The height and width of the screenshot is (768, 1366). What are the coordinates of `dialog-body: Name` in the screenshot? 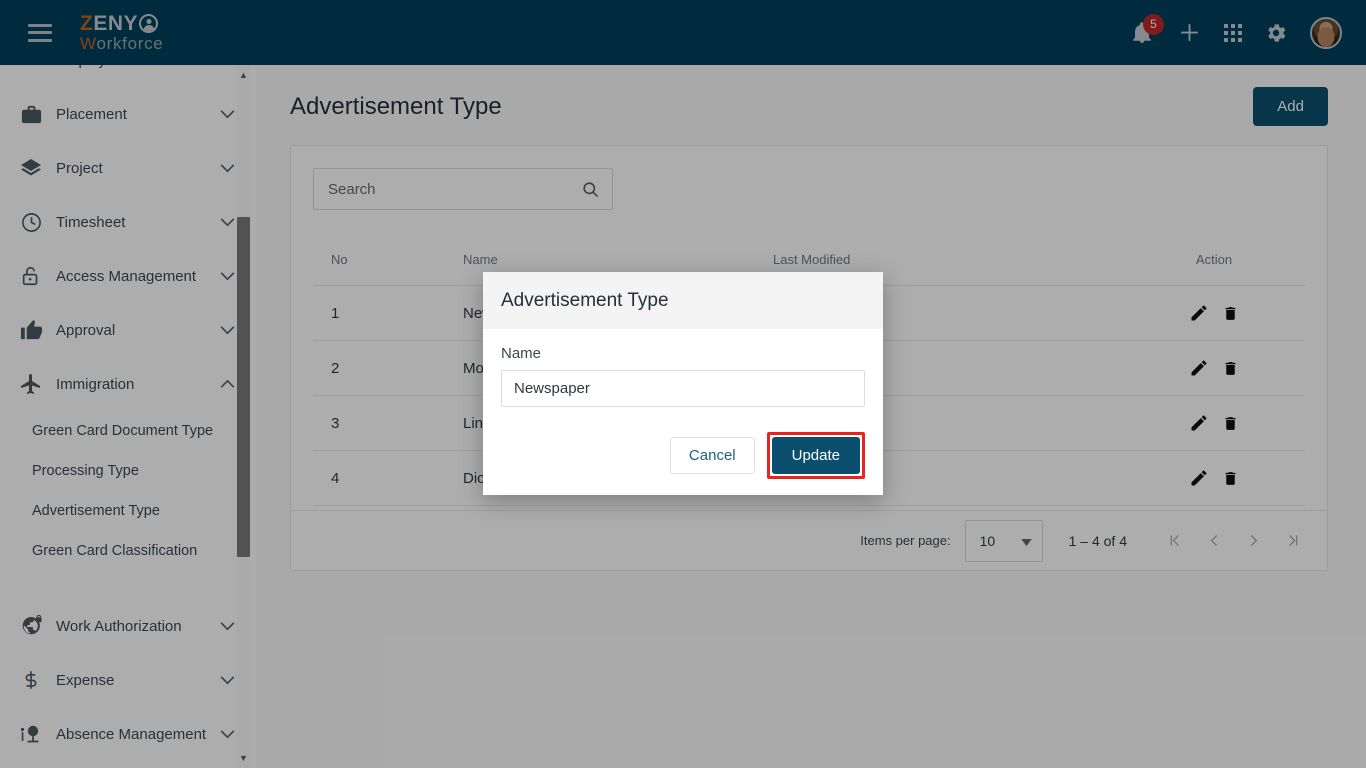 It's located at (683, 380).